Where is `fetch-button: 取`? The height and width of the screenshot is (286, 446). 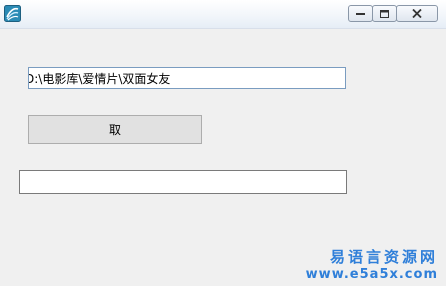 fetch-button: 取 is located at coordinates (115, 129).